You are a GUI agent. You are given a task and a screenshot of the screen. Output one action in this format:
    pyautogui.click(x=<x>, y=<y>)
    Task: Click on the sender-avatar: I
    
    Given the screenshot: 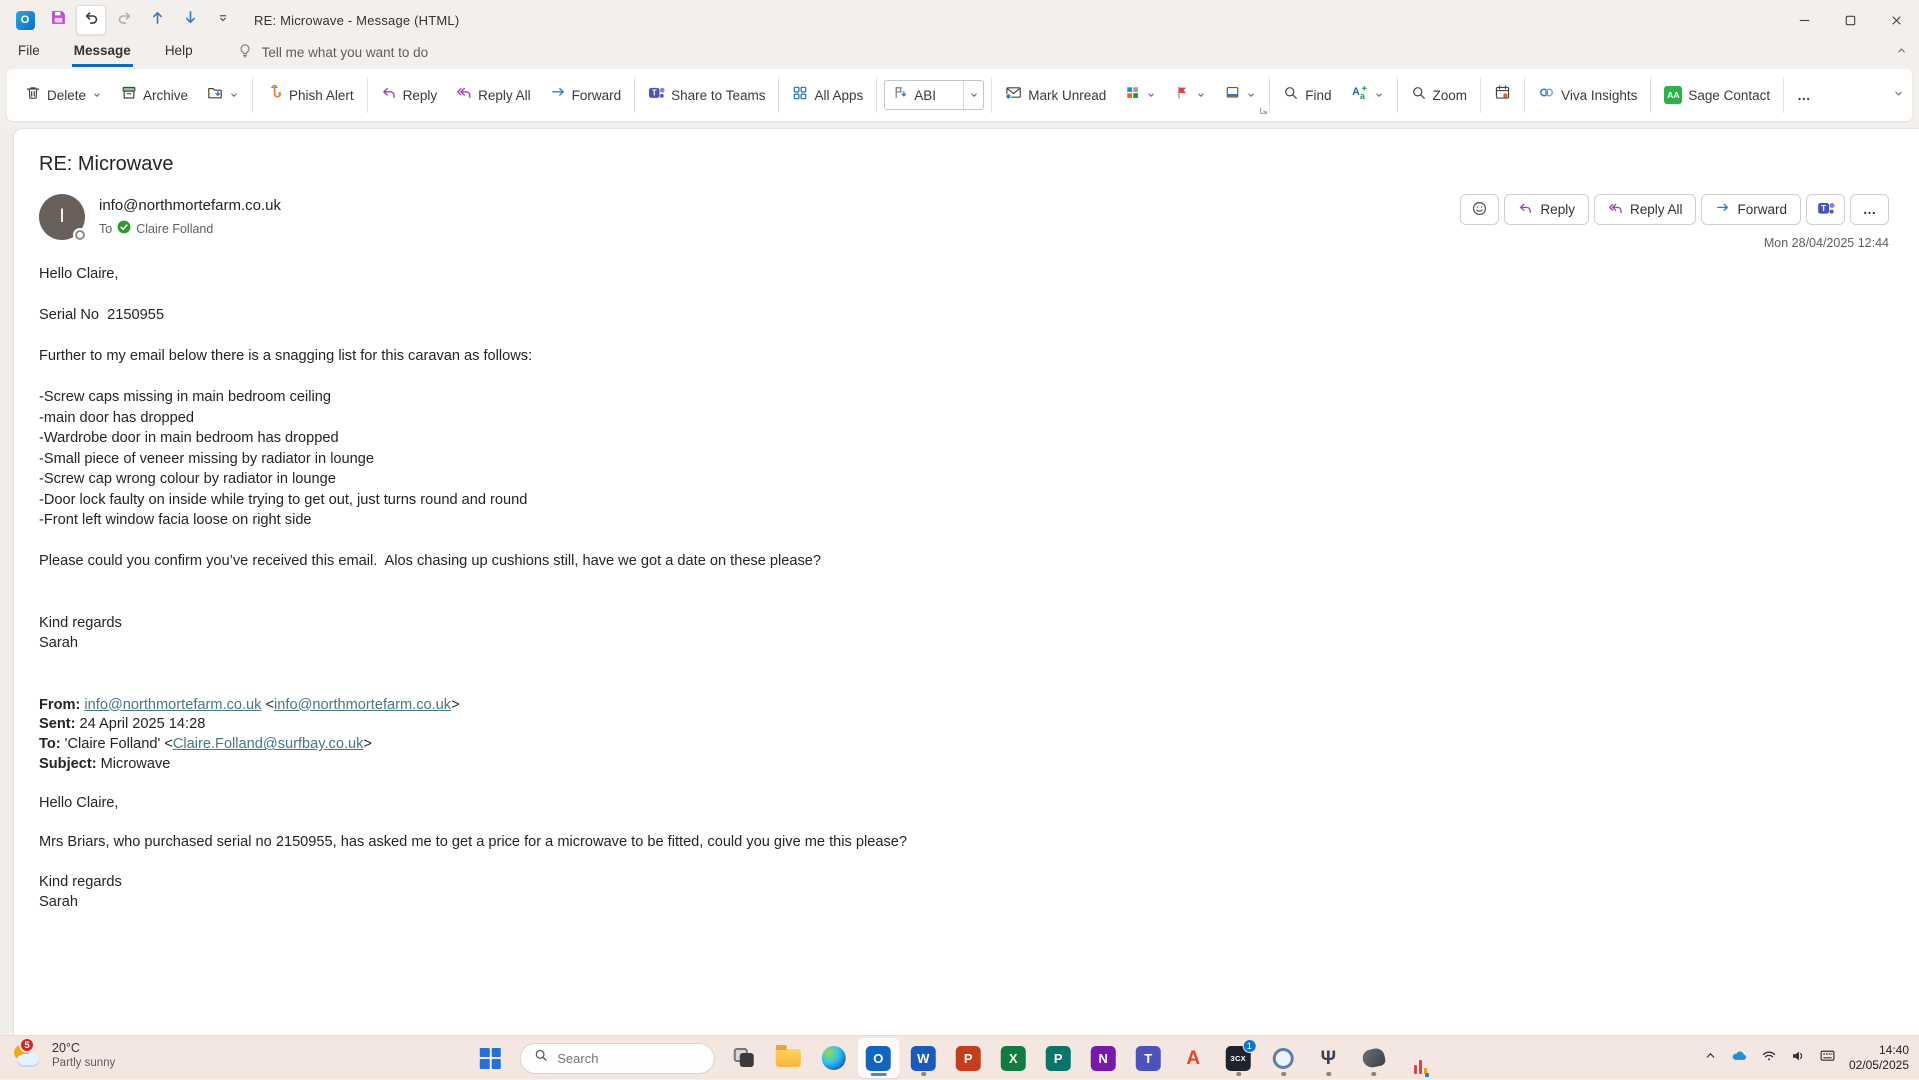 What is the action you would take?
    pyautogui.click(x=62, y=217)
    